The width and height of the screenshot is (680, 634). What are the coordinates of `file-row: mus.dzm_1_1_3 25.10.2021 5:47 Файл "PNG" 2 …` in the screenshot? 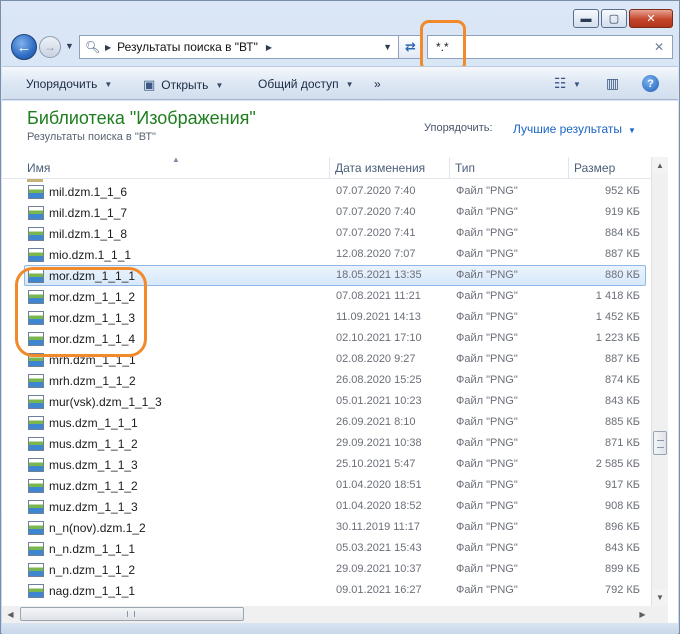 It's located at (335, 464).